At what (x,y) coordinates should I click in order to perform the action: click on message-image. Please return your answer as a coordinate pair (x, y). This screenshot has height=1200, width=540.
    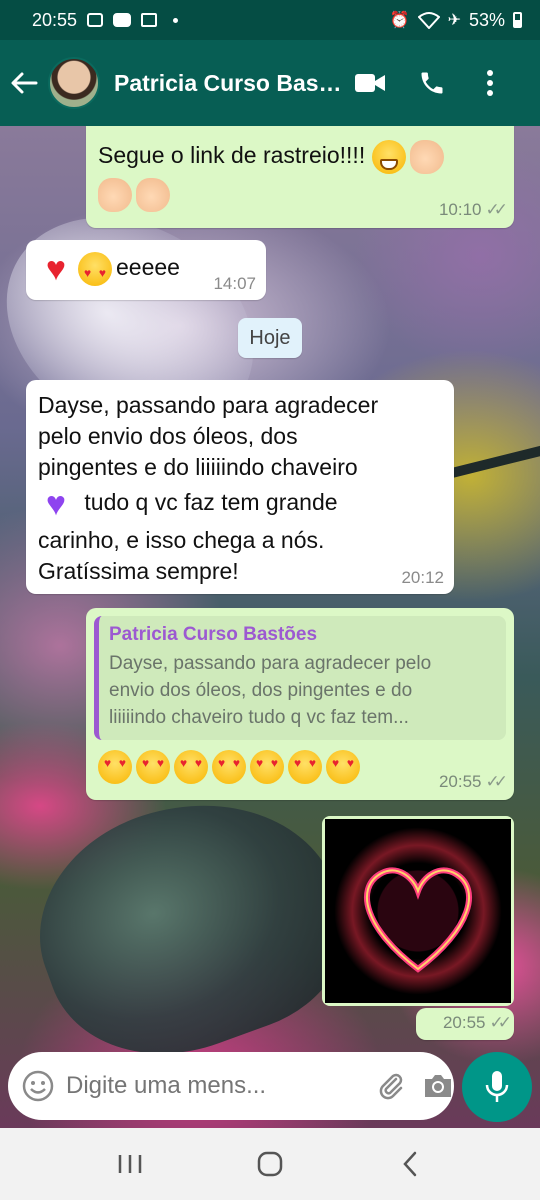
    Looking at the image, I should click on (418, 911).